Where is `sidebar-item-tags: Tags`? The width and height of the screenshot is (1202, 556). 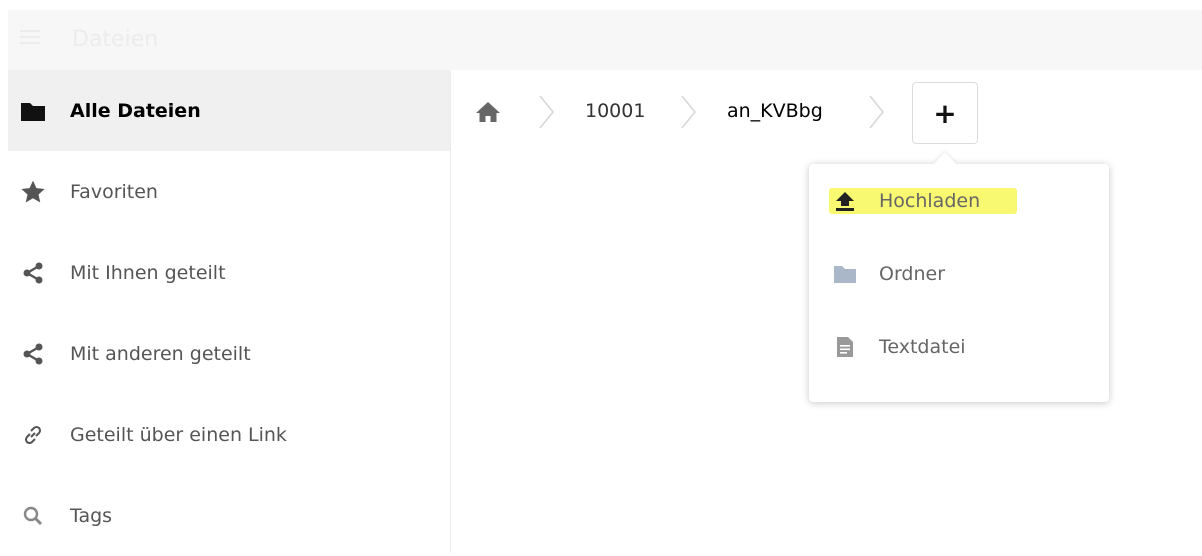 sidebar-item-tags: Tags is located at coordinates (229, 515).